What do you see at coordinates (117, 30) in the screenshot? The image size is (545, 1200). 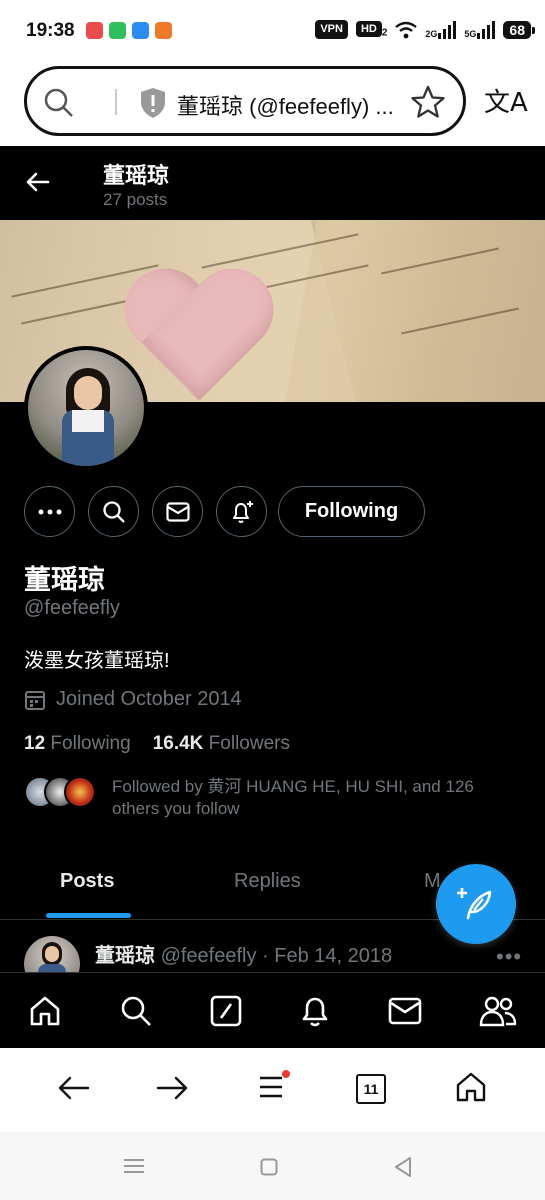 I see `messages-notification-icon` at bounding box center [117, 30].